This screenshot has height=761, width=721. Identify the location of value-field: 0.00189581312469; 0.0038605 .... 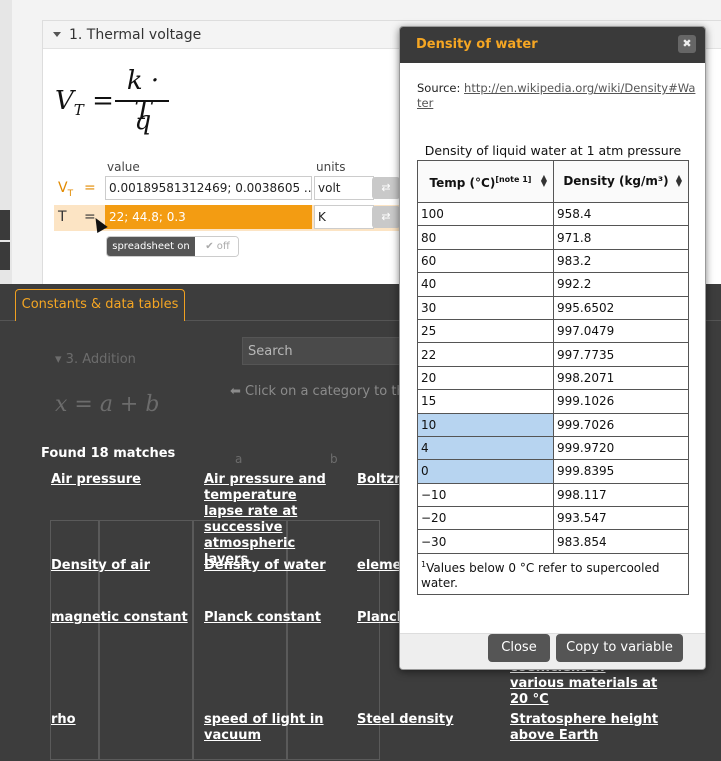
(208, 188).